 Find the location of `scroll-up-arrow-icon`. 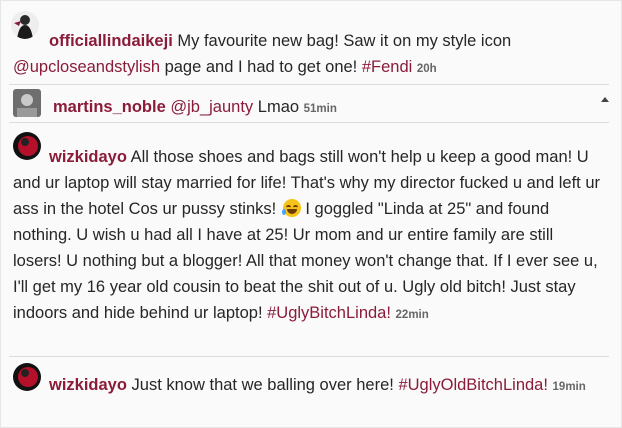

scroll-up-arrow-icon is located at coordinates (605, 99).